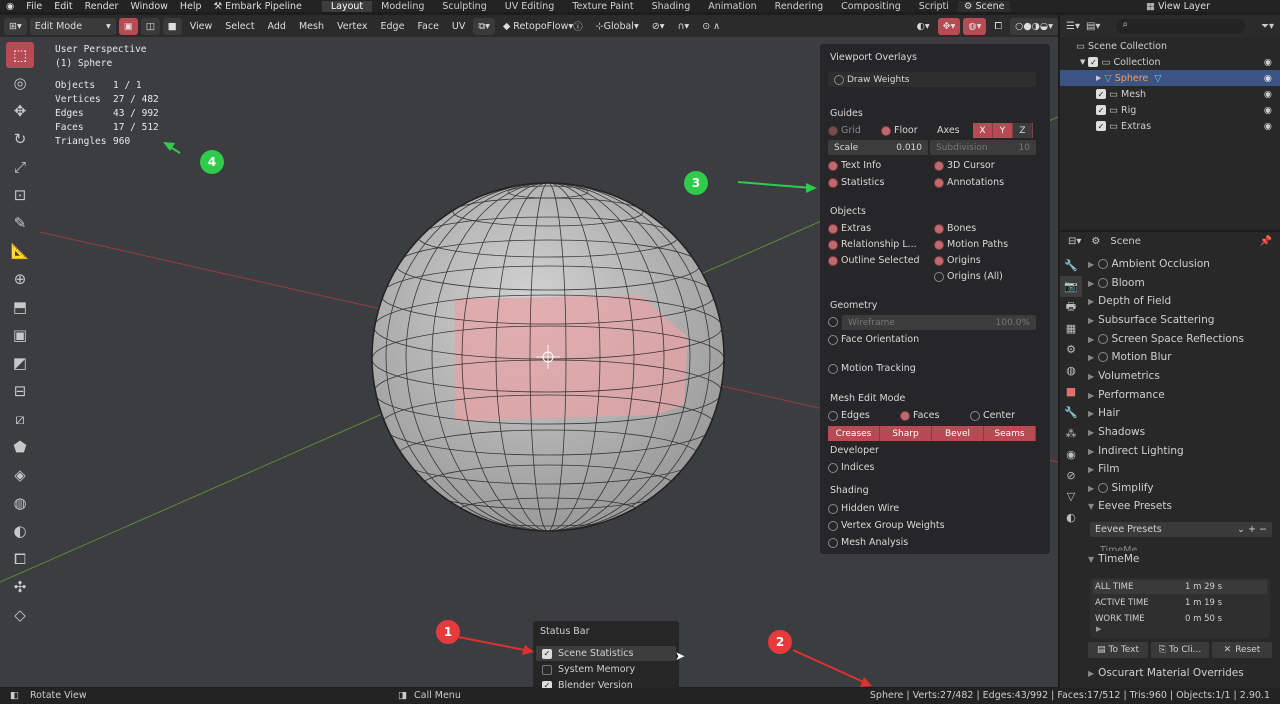 This screenshot has width=1280, height=704. Describe the element at coordinates (1124, 376) in the screenshot. I see `section-volumetrics: ▶ Volumetrics` at that location.